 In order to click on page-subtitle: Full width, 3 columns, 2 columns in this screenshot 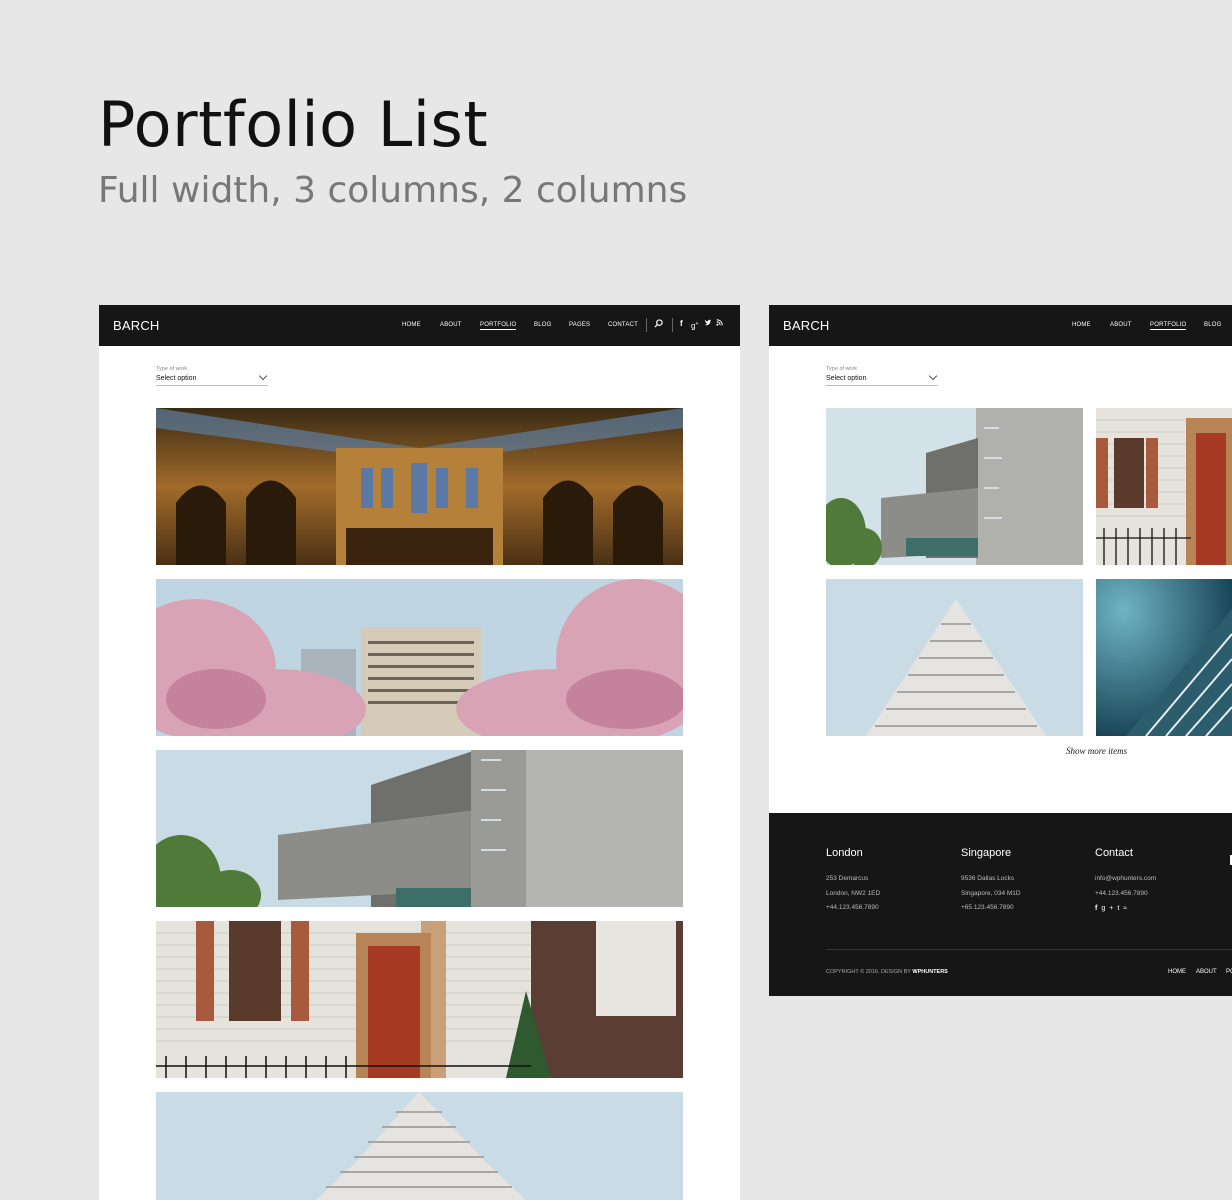, I will do `click(393, 190)`.